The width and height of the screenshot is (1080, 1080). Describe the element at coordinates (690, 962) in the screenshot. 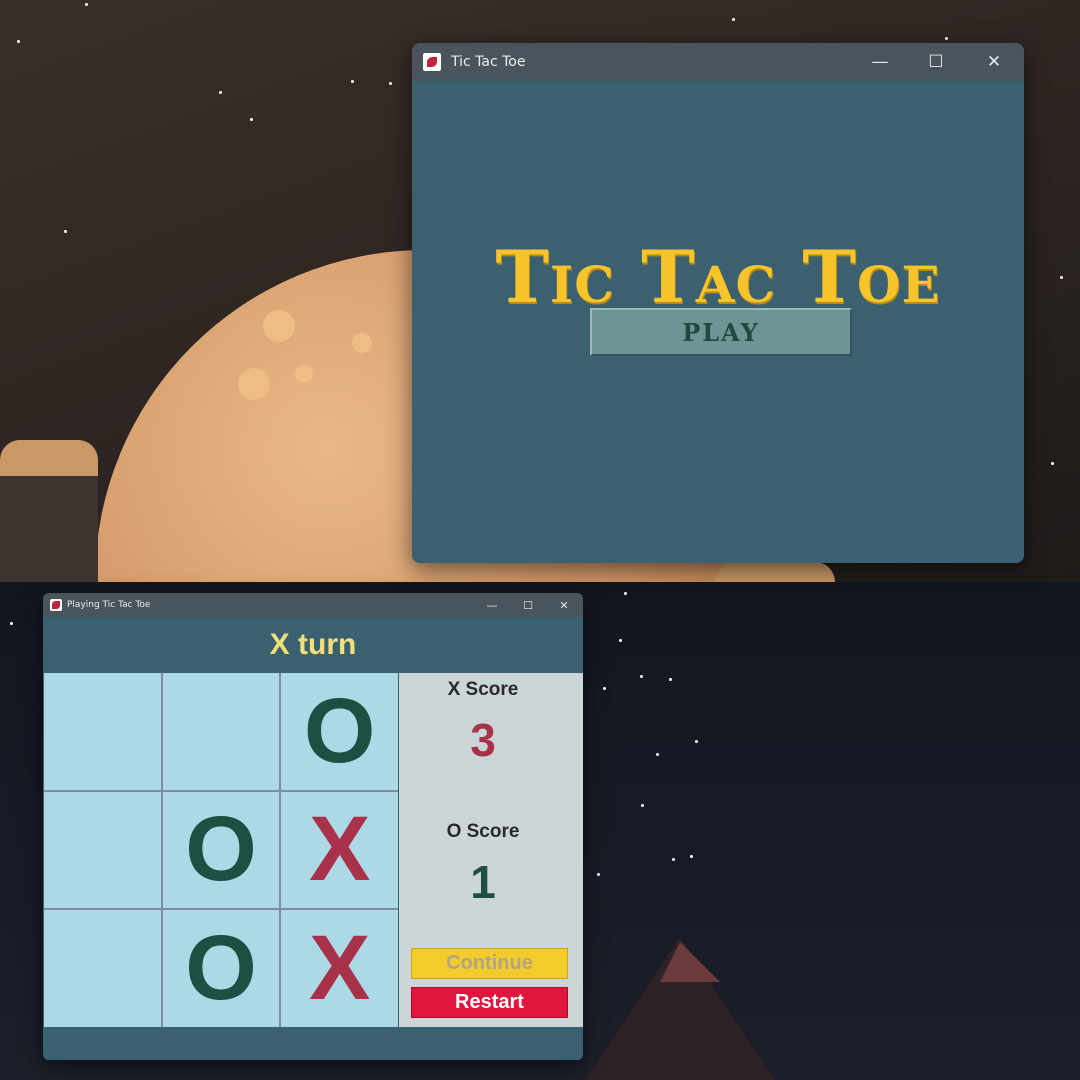

I see `mountain-decoration` at that location.